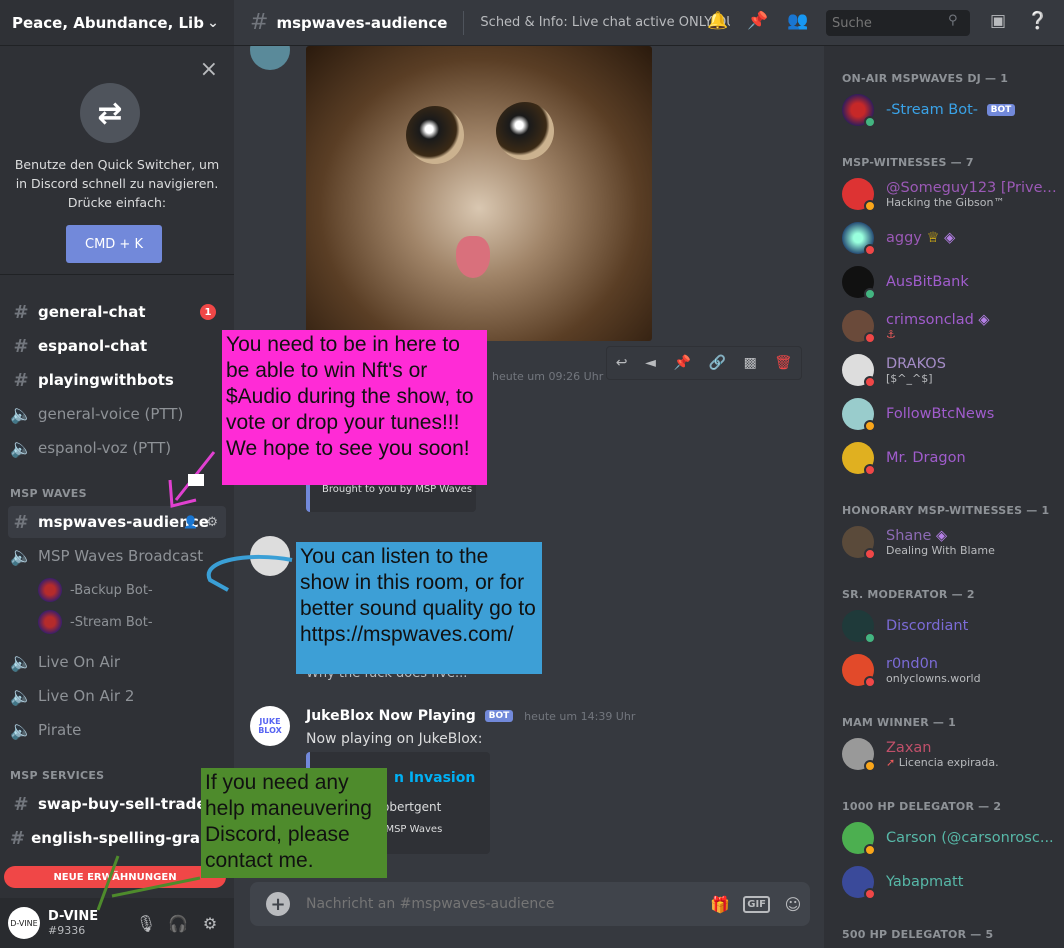 The height and width of the screenshot is (948, 1064). Describe the element at coordinates (952, 542) in the screenshot. I see `member-item: Shane ◈ Dealing With Blame` at that location.